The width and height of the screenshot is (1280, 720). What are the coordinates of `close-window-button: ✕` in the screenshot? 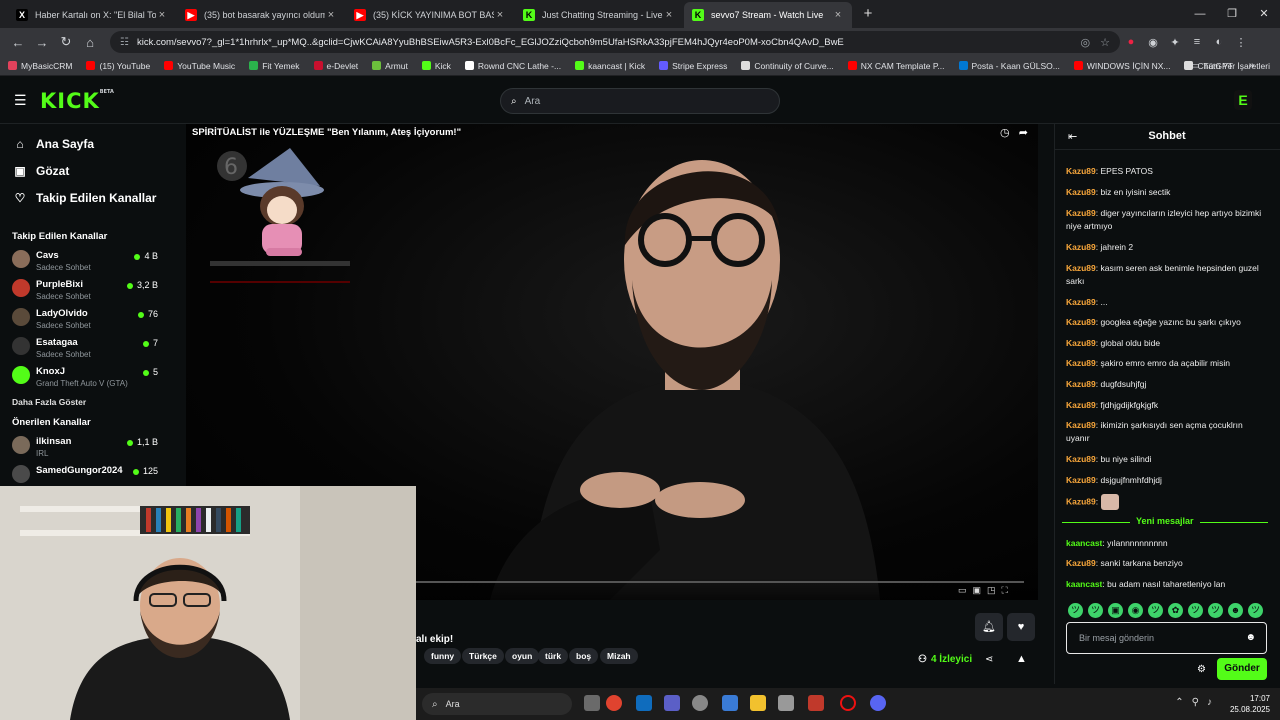 It's located at (1264, 14).